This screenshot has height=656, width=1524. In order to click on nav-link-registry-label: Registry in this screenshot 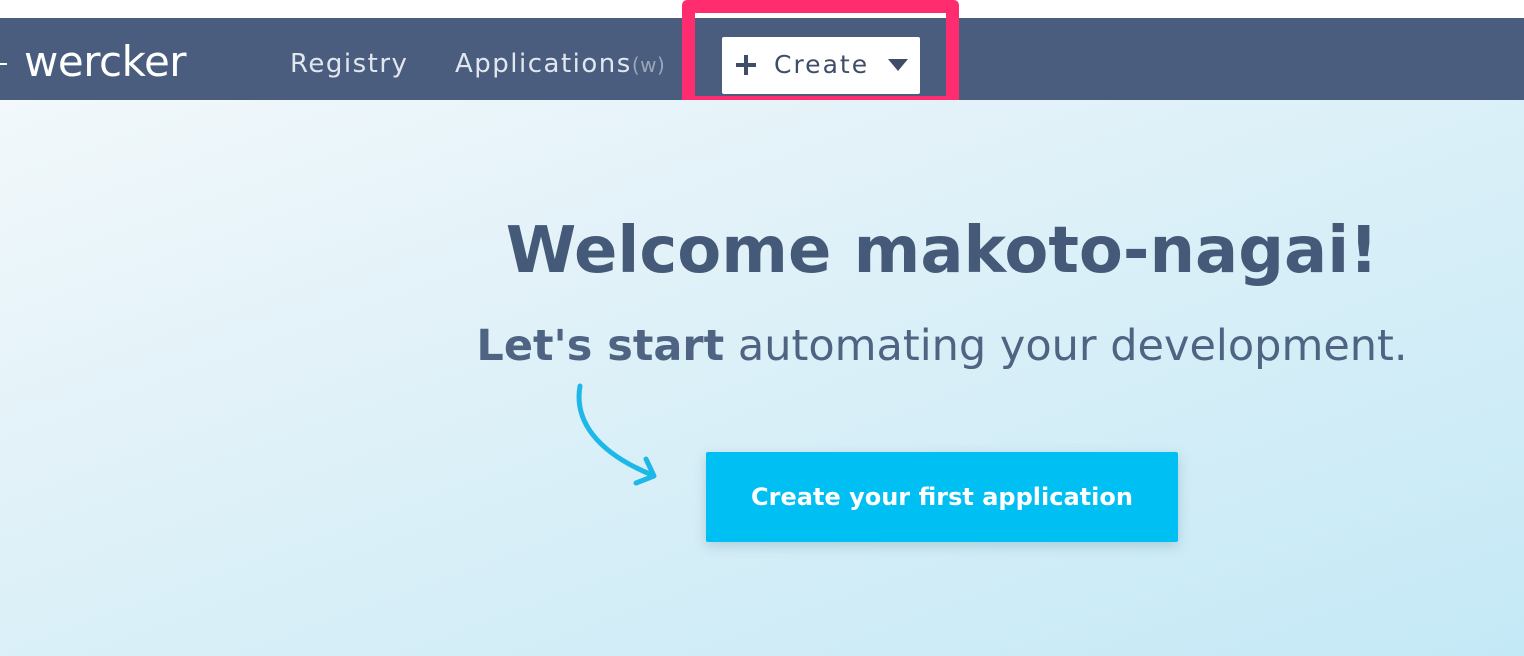, I will do `click(349, 64)`.